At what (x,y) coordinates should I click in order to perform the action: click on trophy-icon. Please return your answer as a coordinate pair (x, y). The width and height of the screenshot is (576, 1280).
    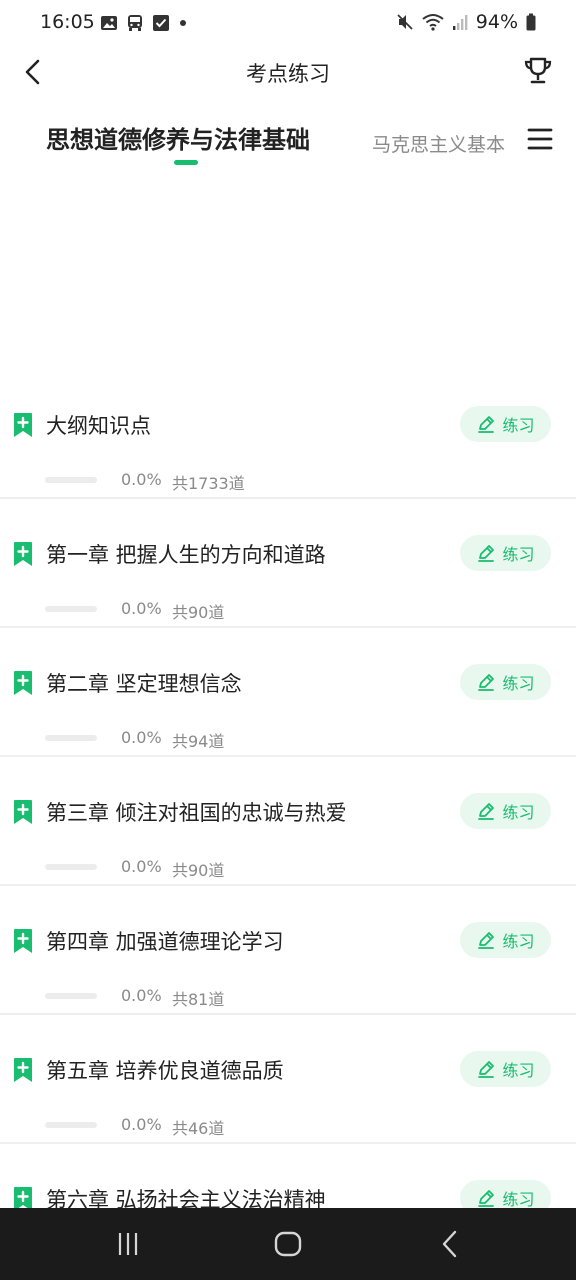
    Looking at the image, I should click on (538, 71).